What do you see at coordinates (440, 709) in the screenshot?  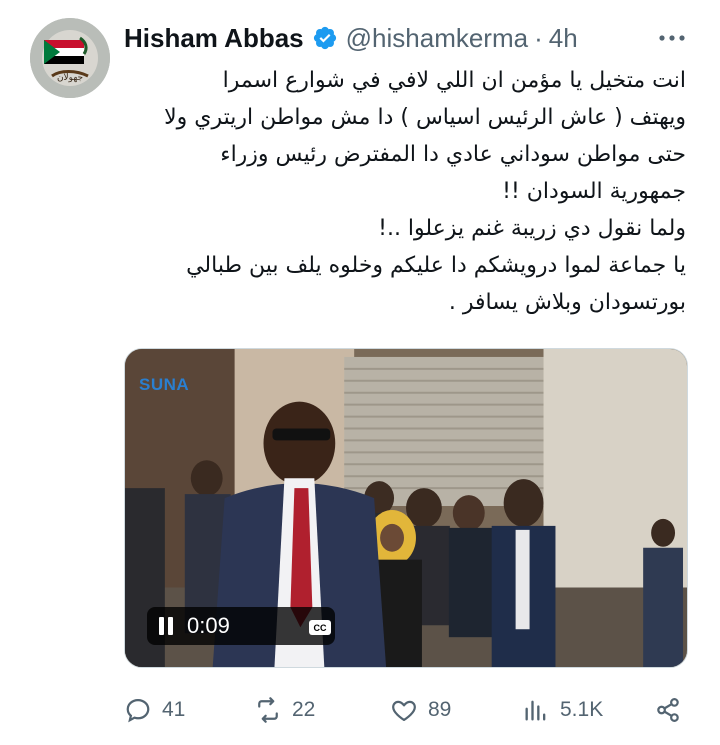 I see `like-count: 89` at bounding box center [440, 709].